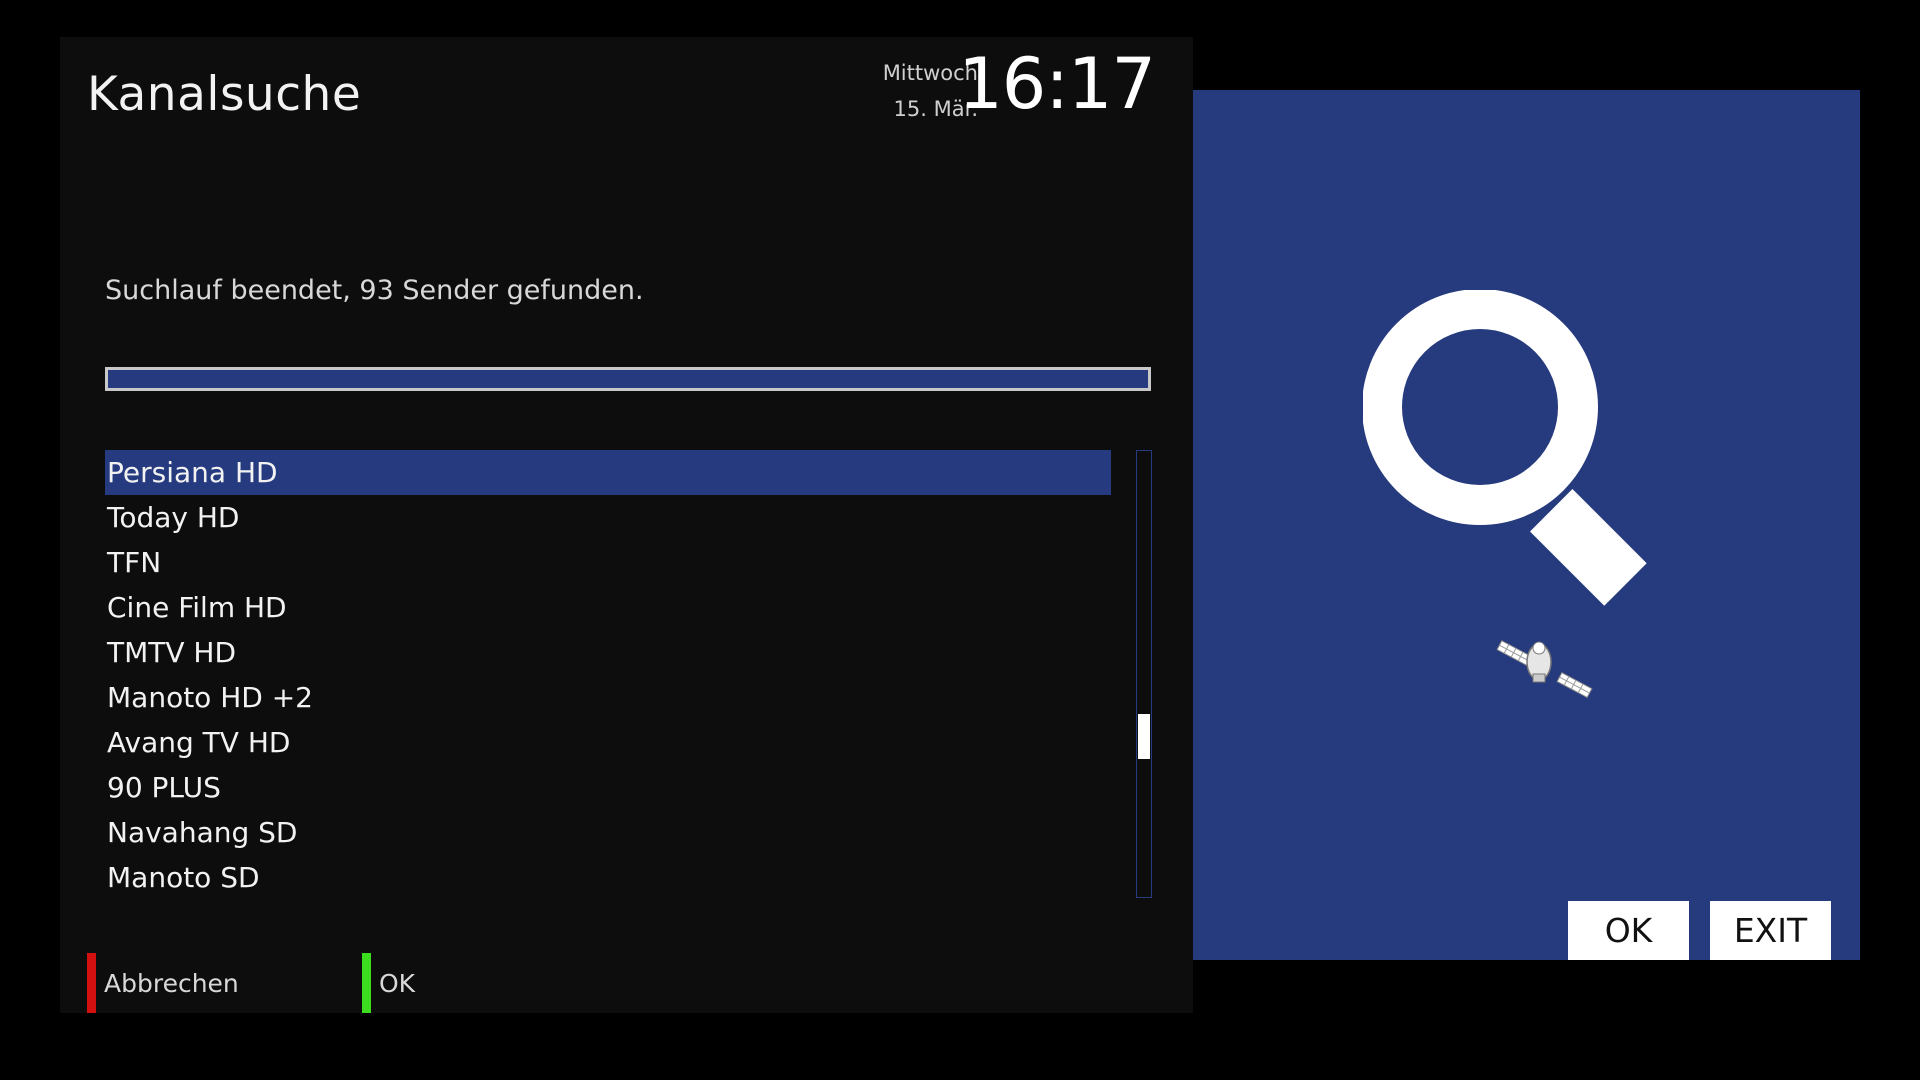 This screenshot has height=1080, width=1920. I want to click on satellite-icon, so click(1544, 669).